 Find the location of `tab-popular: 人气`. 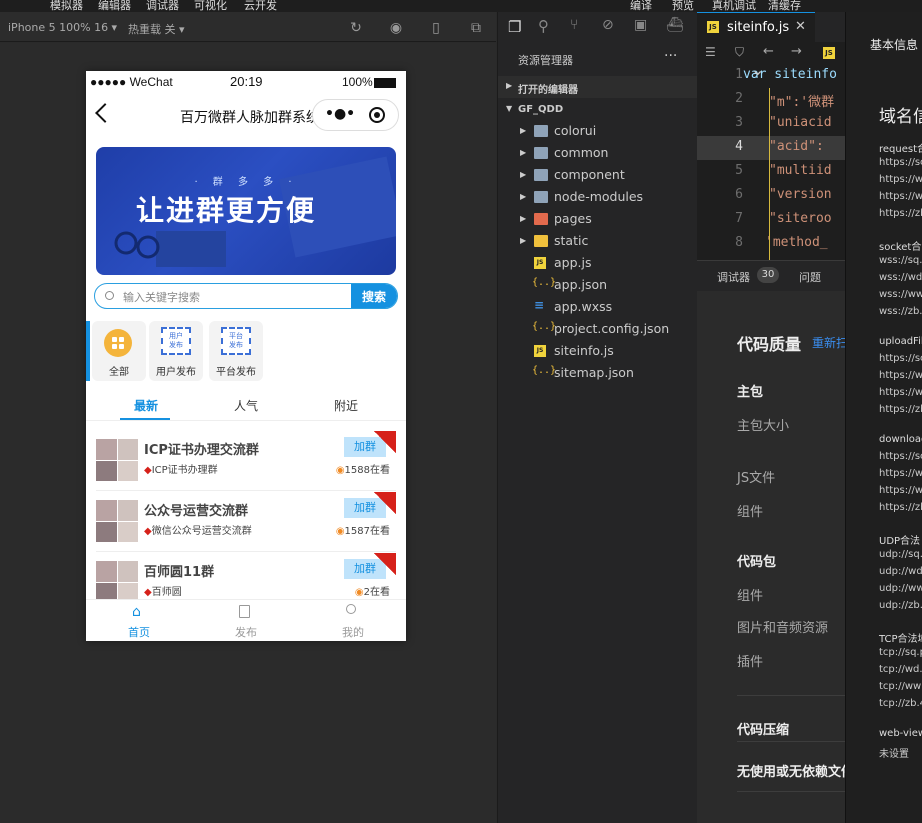

tab-popular: 人气 is located at coordinates (246, 405).